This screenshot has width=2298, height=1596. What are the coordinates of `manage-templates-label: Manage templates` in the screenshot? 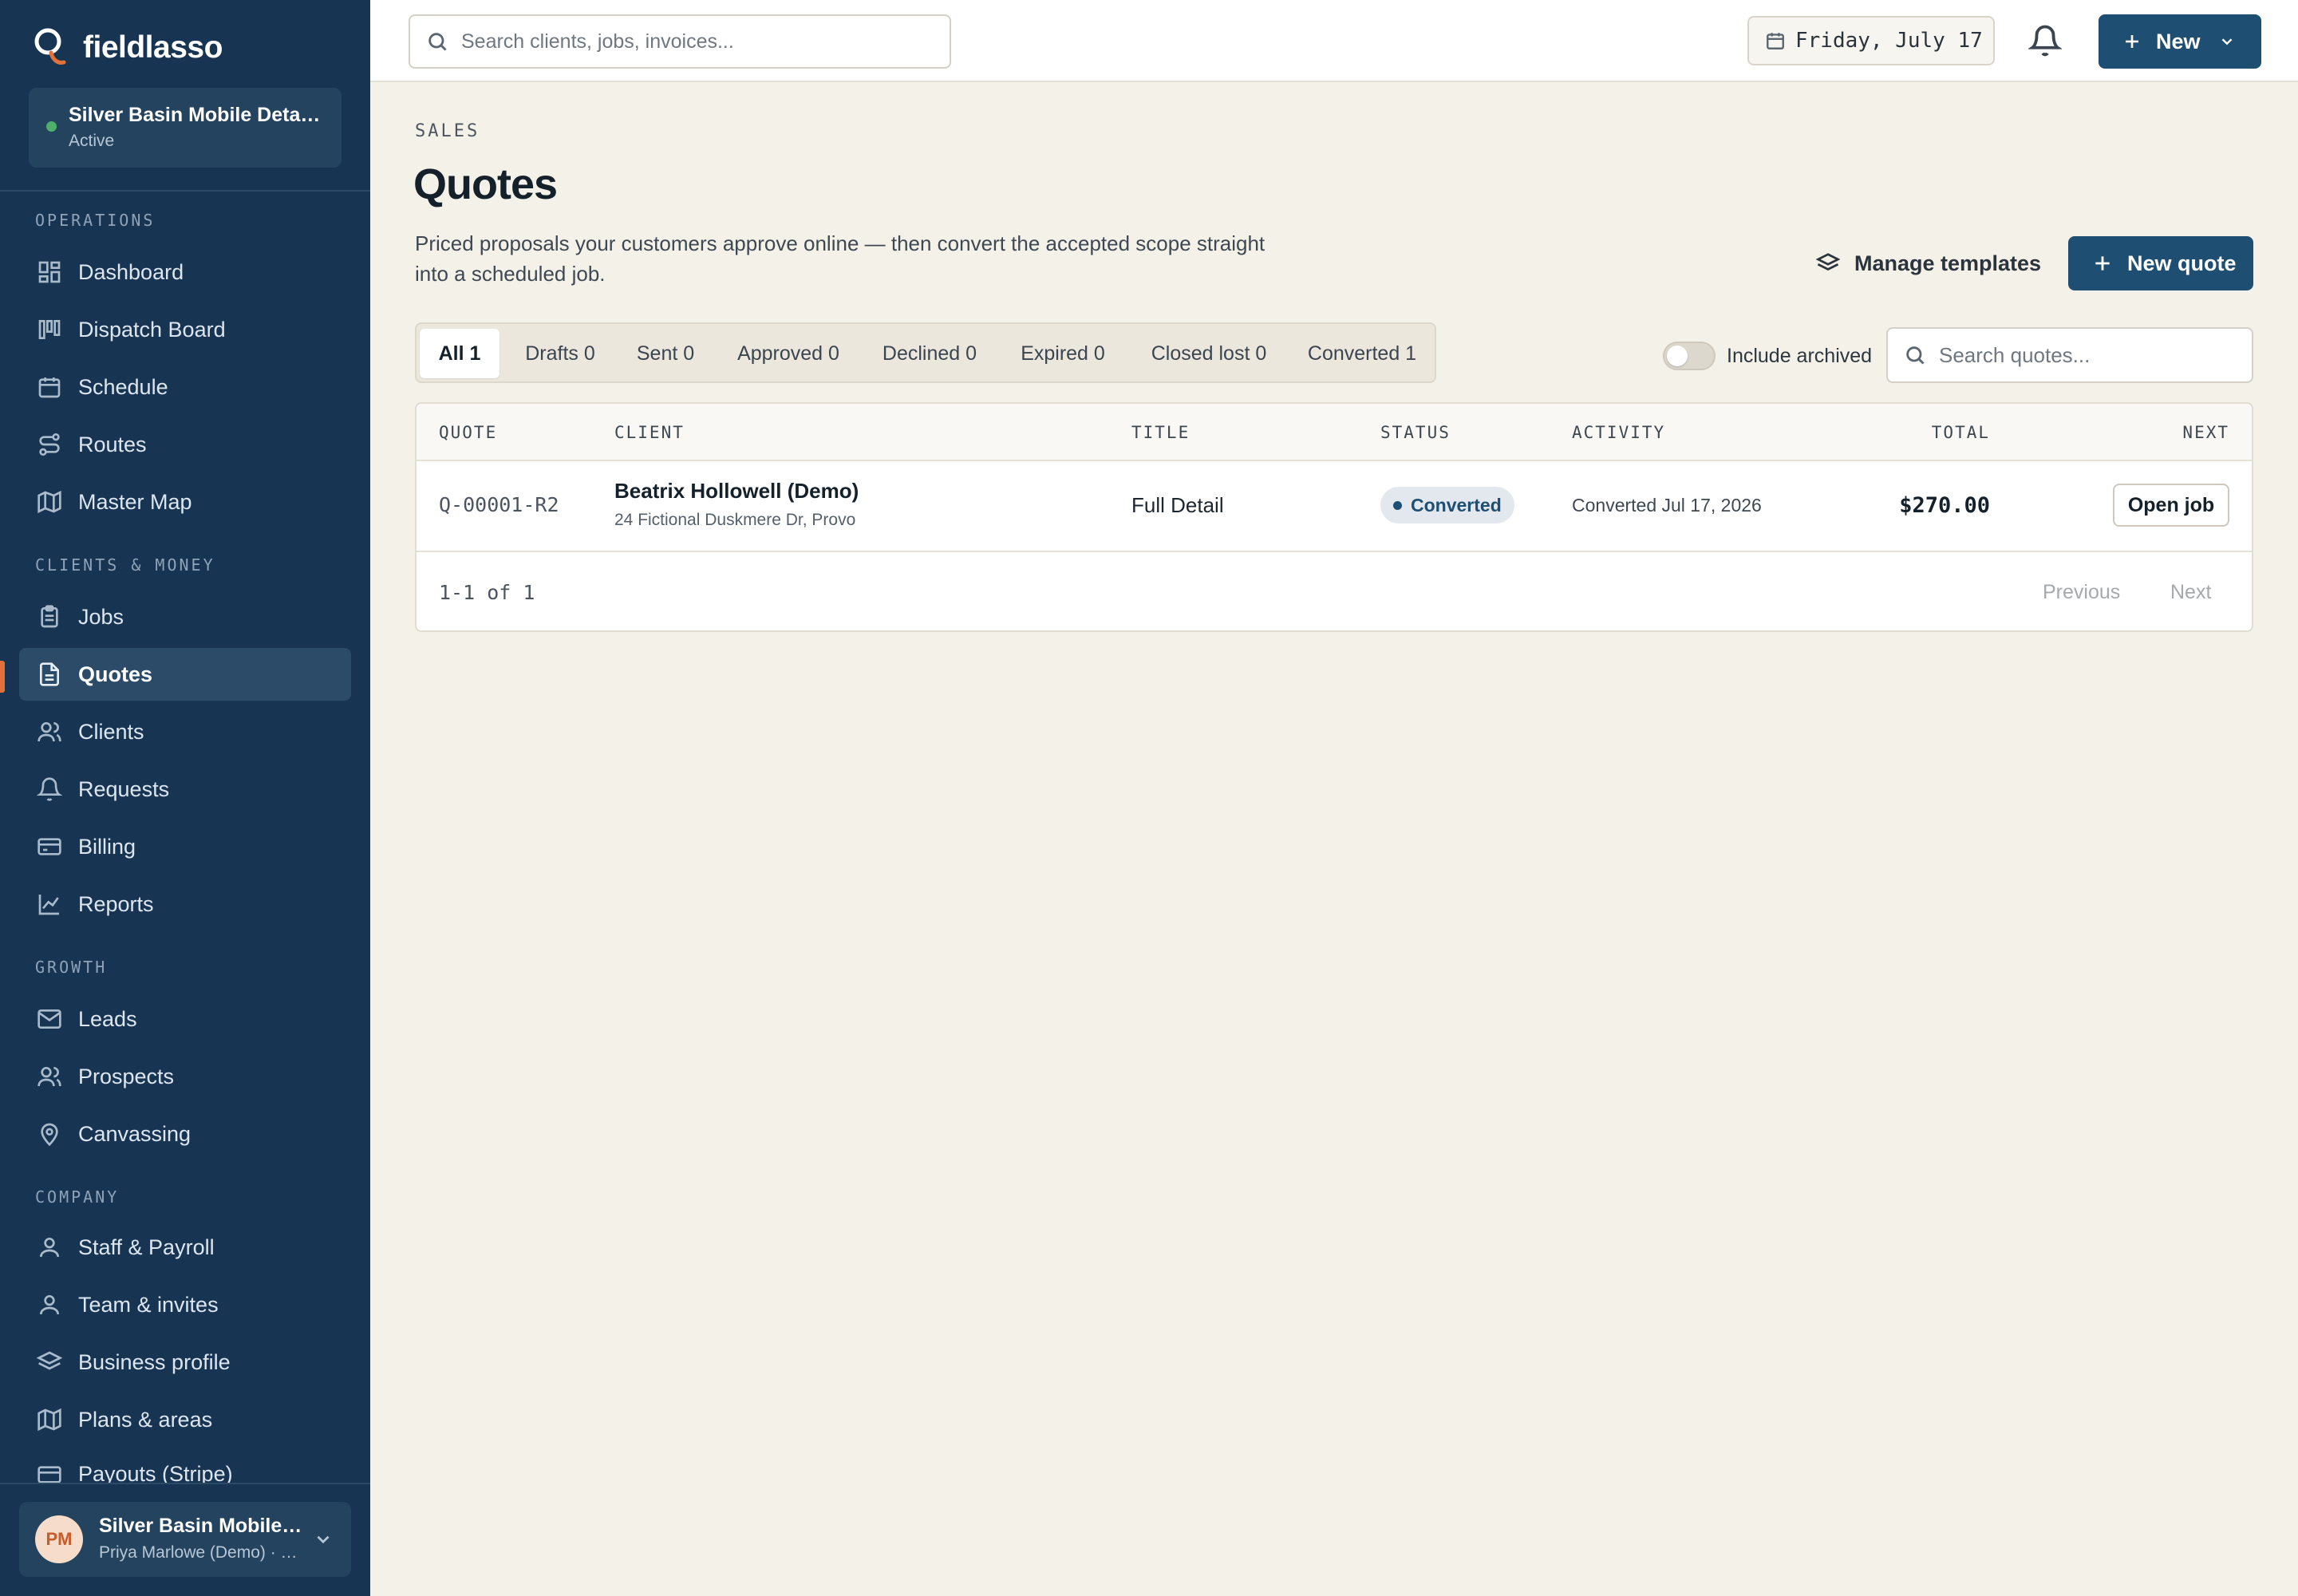 It's located at (1948, 263).